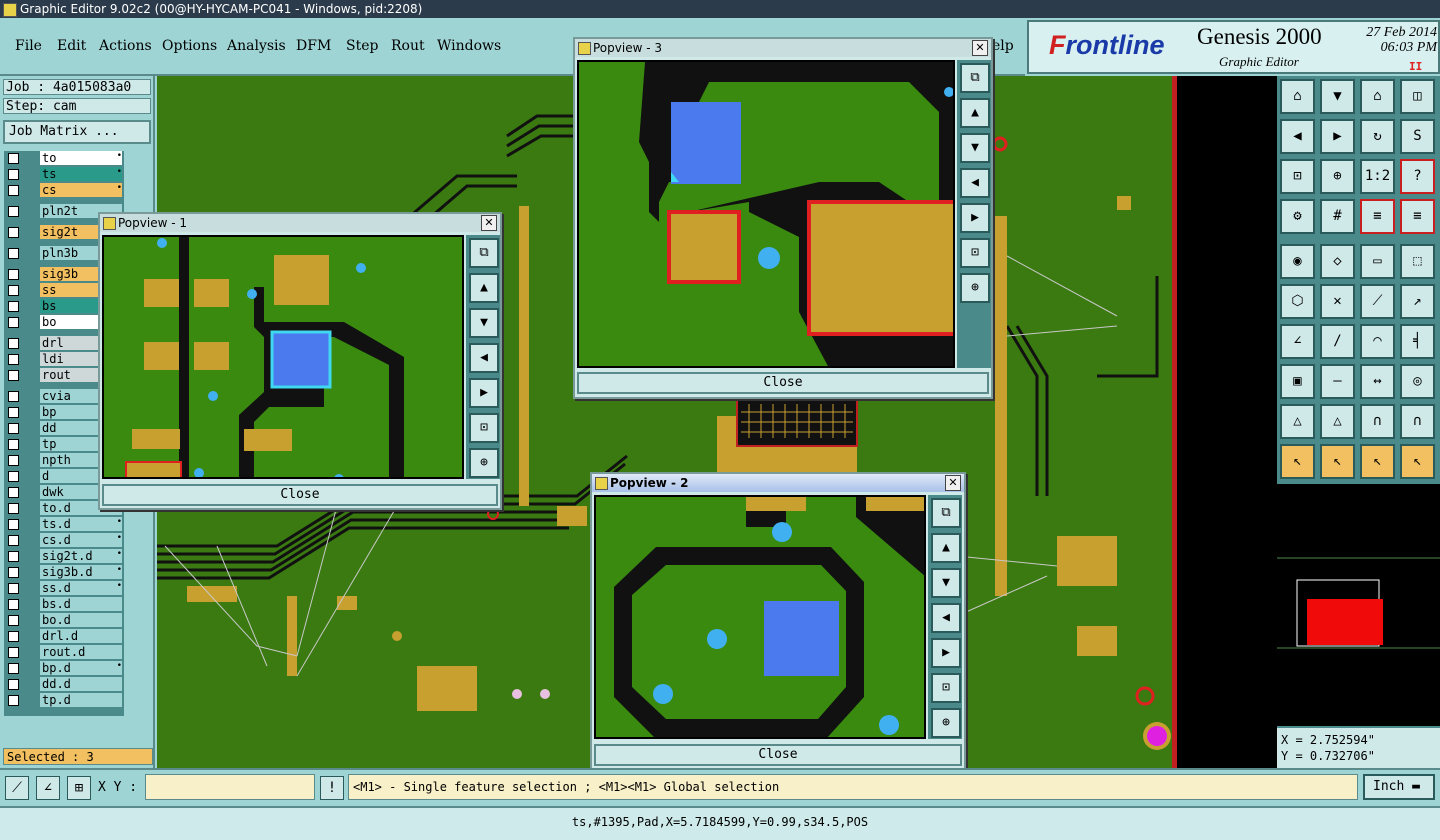 This screenshot has height=840, width=1440. I want to click on point-select-icon: ▣, so click(1297, 381).